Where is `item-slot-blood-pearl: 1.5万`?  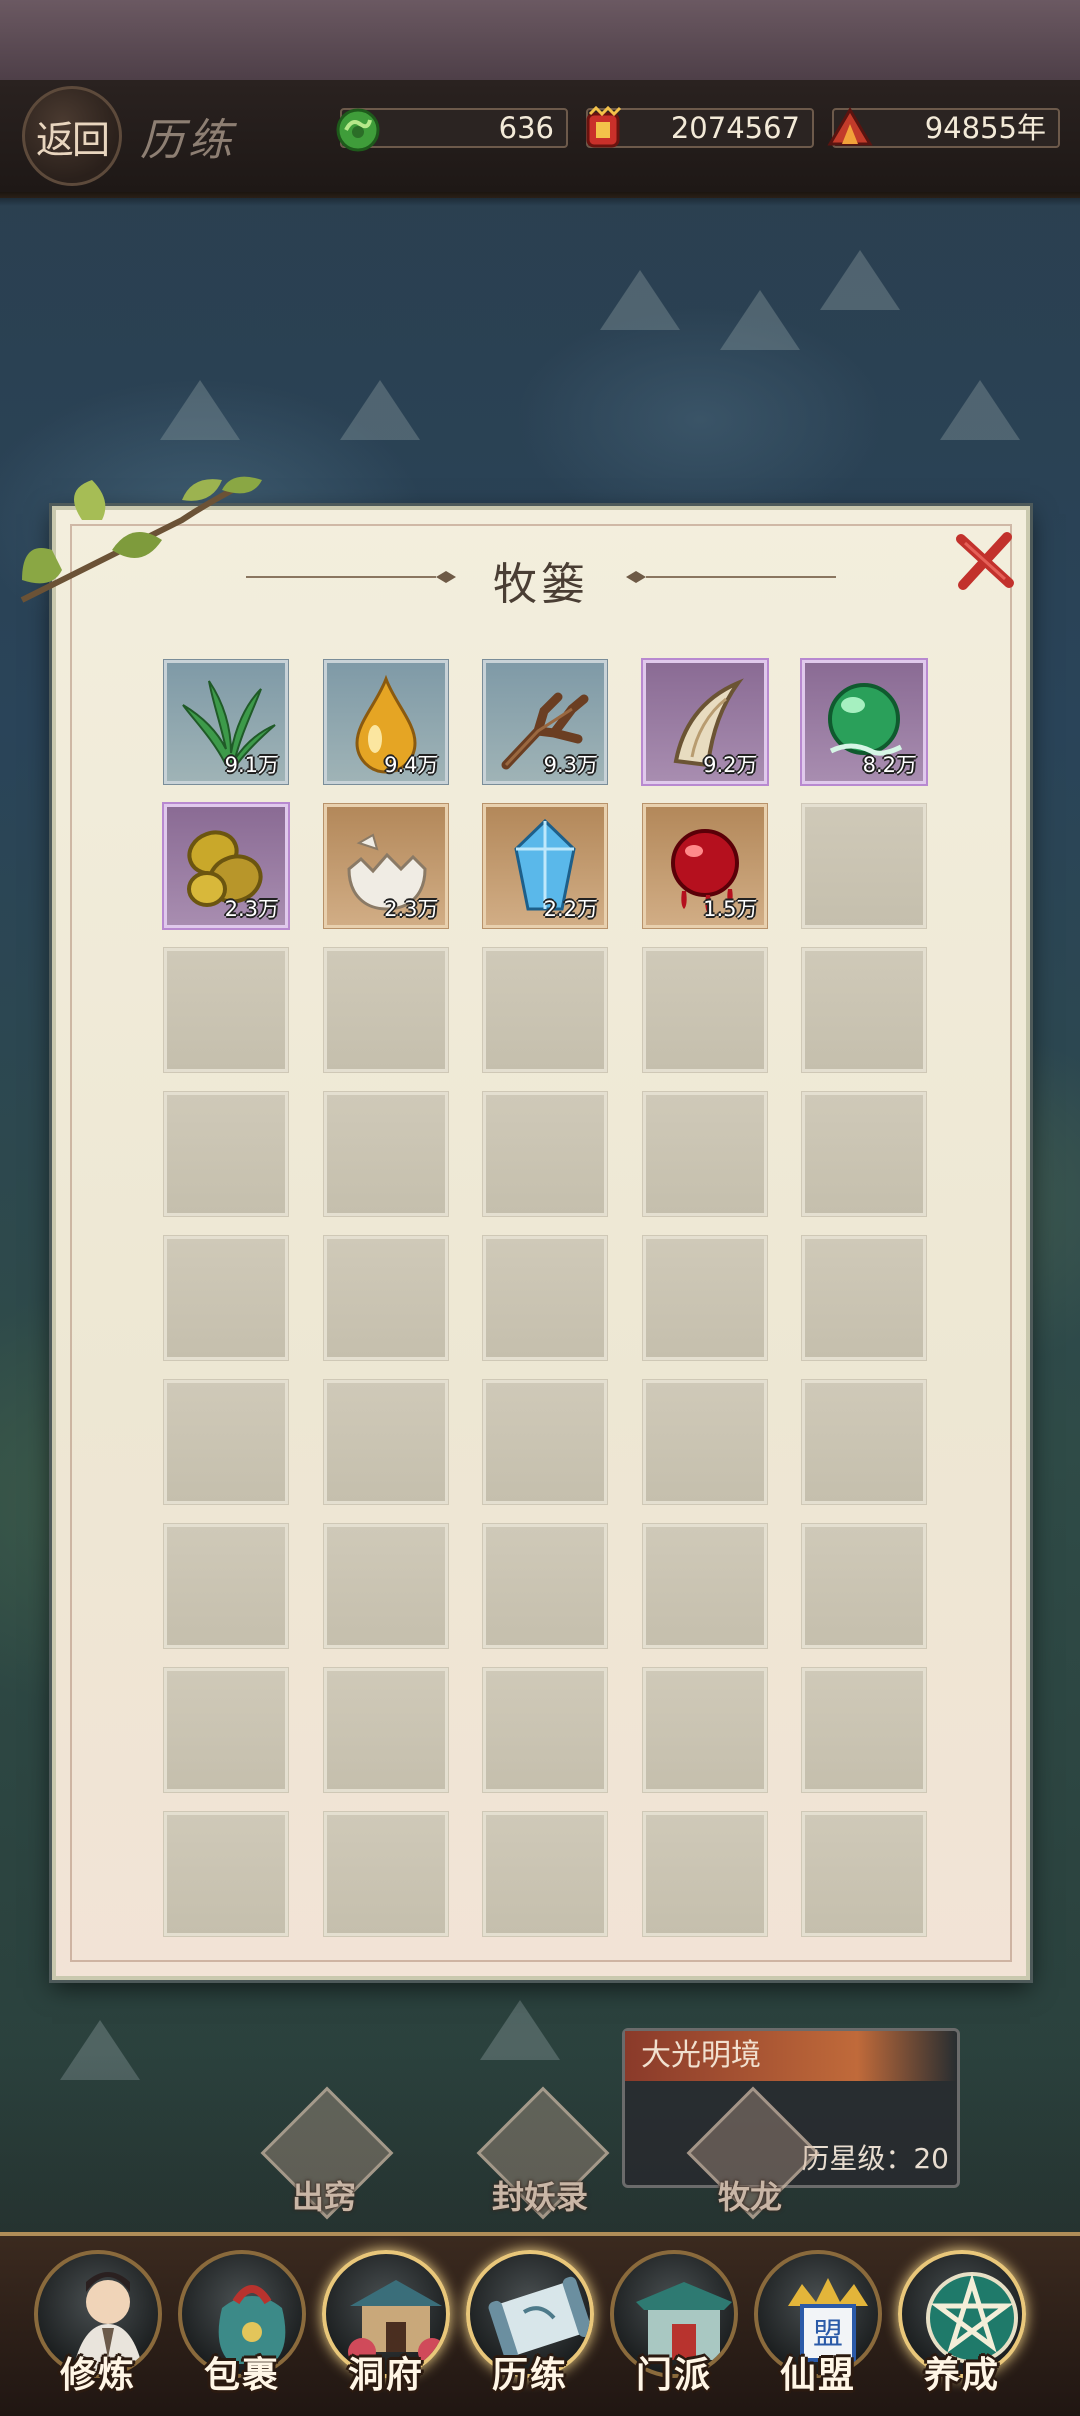 item-slot-blood-pearl: 1.5万 is located at coordinates (704, 866).